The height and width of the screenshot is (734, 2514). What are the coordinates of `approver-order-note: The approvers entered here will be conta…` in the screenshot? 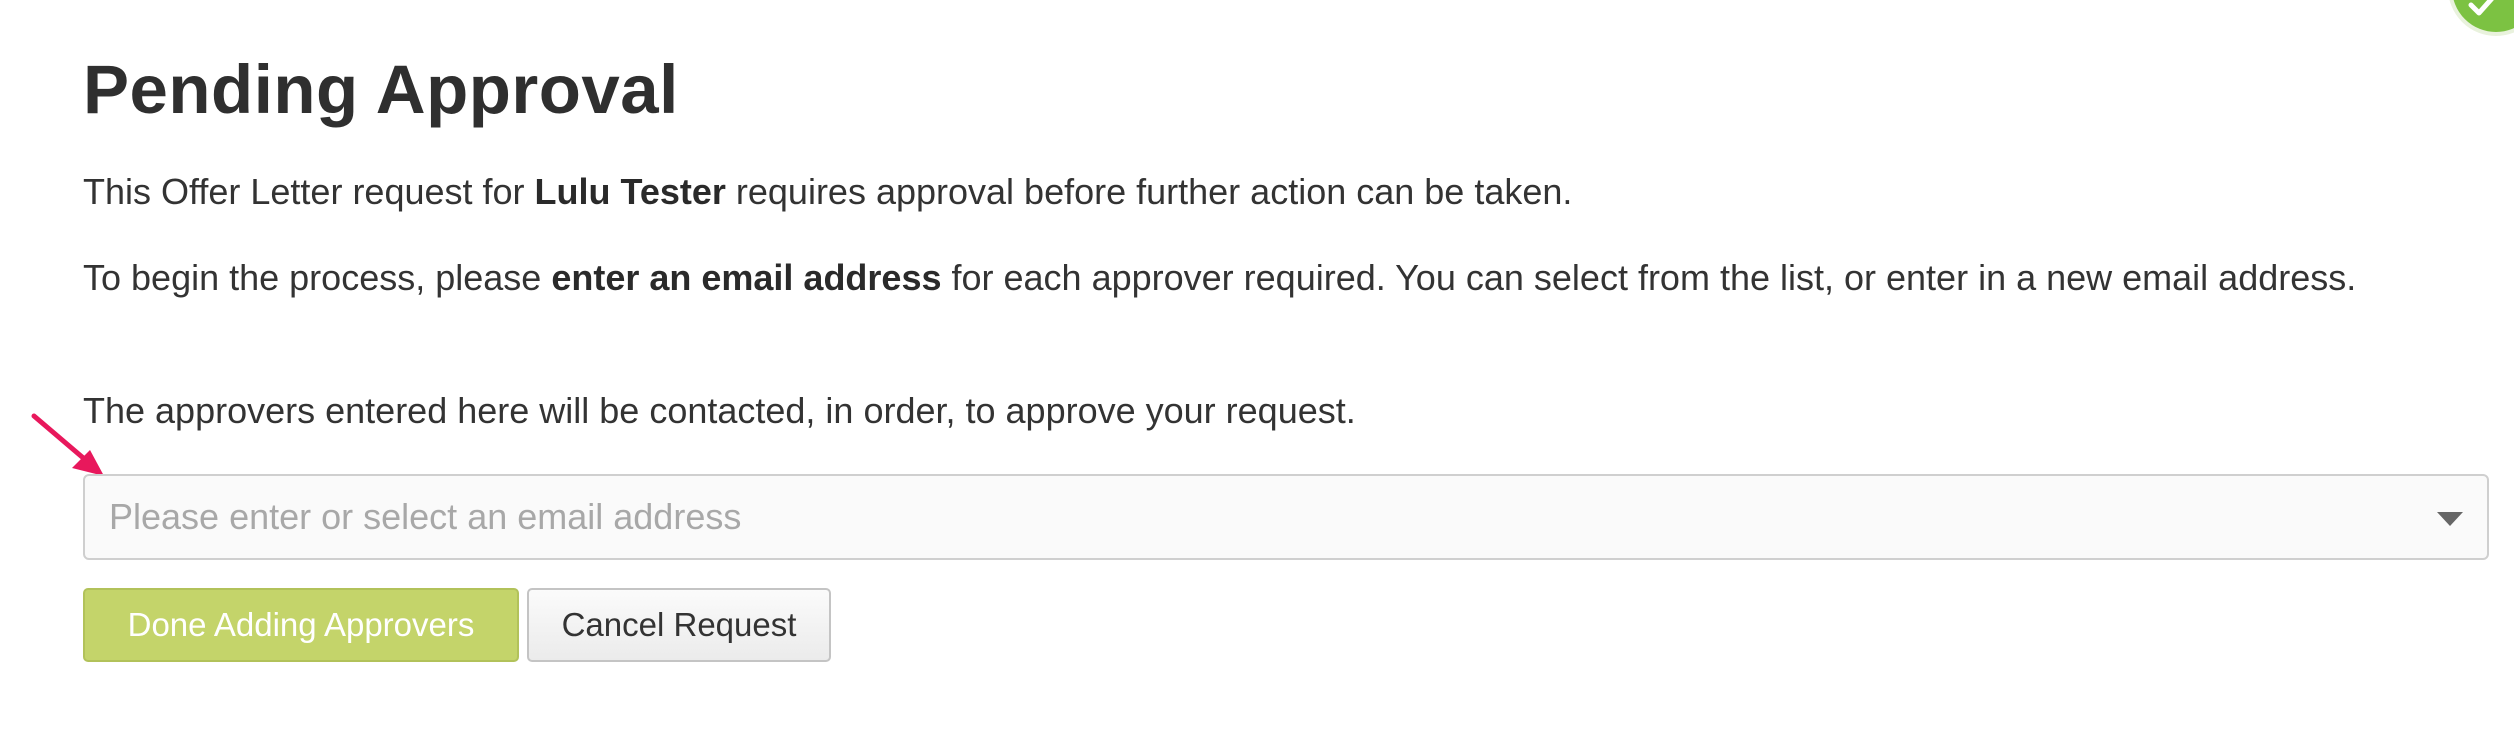 It's located at (719, 410).